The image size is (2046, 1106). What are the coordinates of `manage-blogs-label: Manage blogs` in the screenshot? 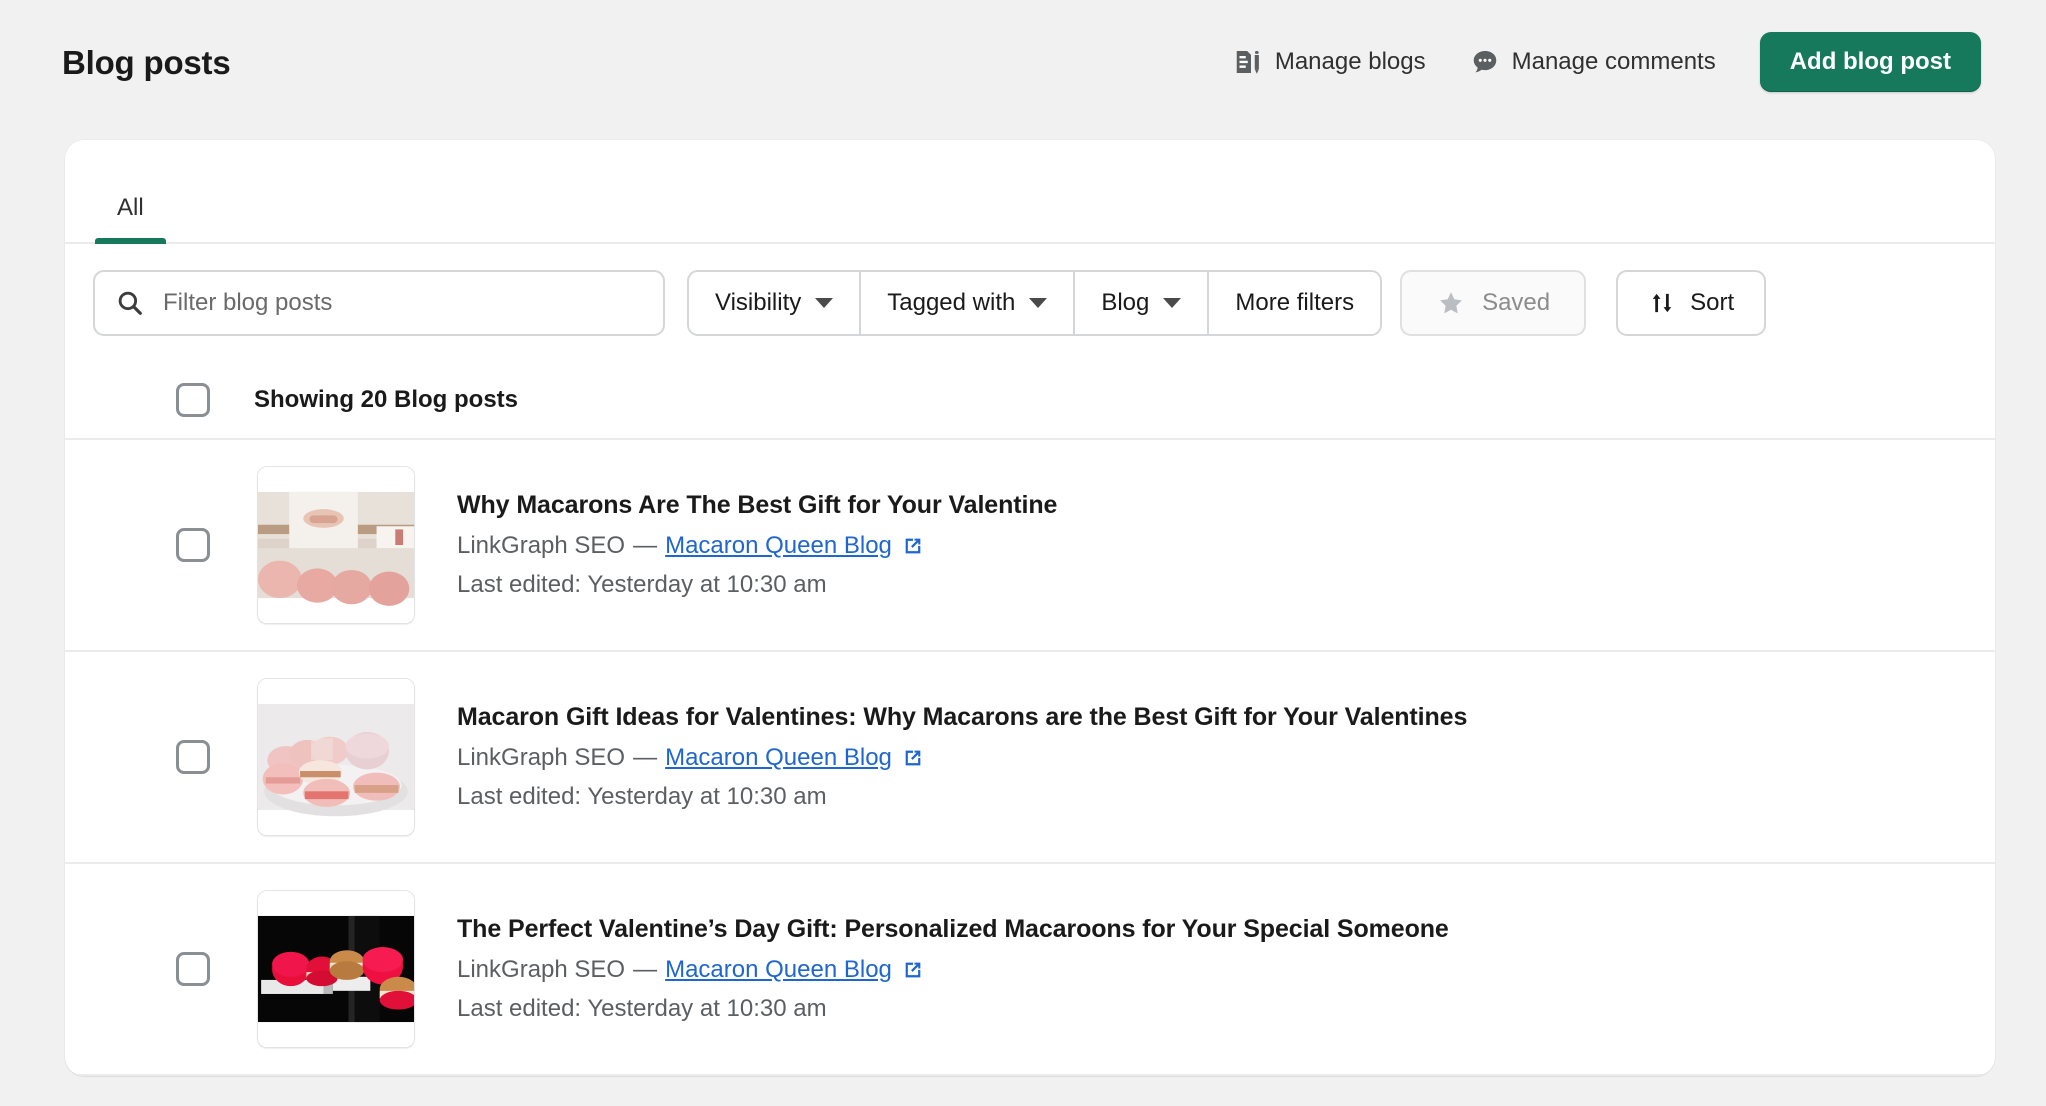 It's located at (1350, 61).